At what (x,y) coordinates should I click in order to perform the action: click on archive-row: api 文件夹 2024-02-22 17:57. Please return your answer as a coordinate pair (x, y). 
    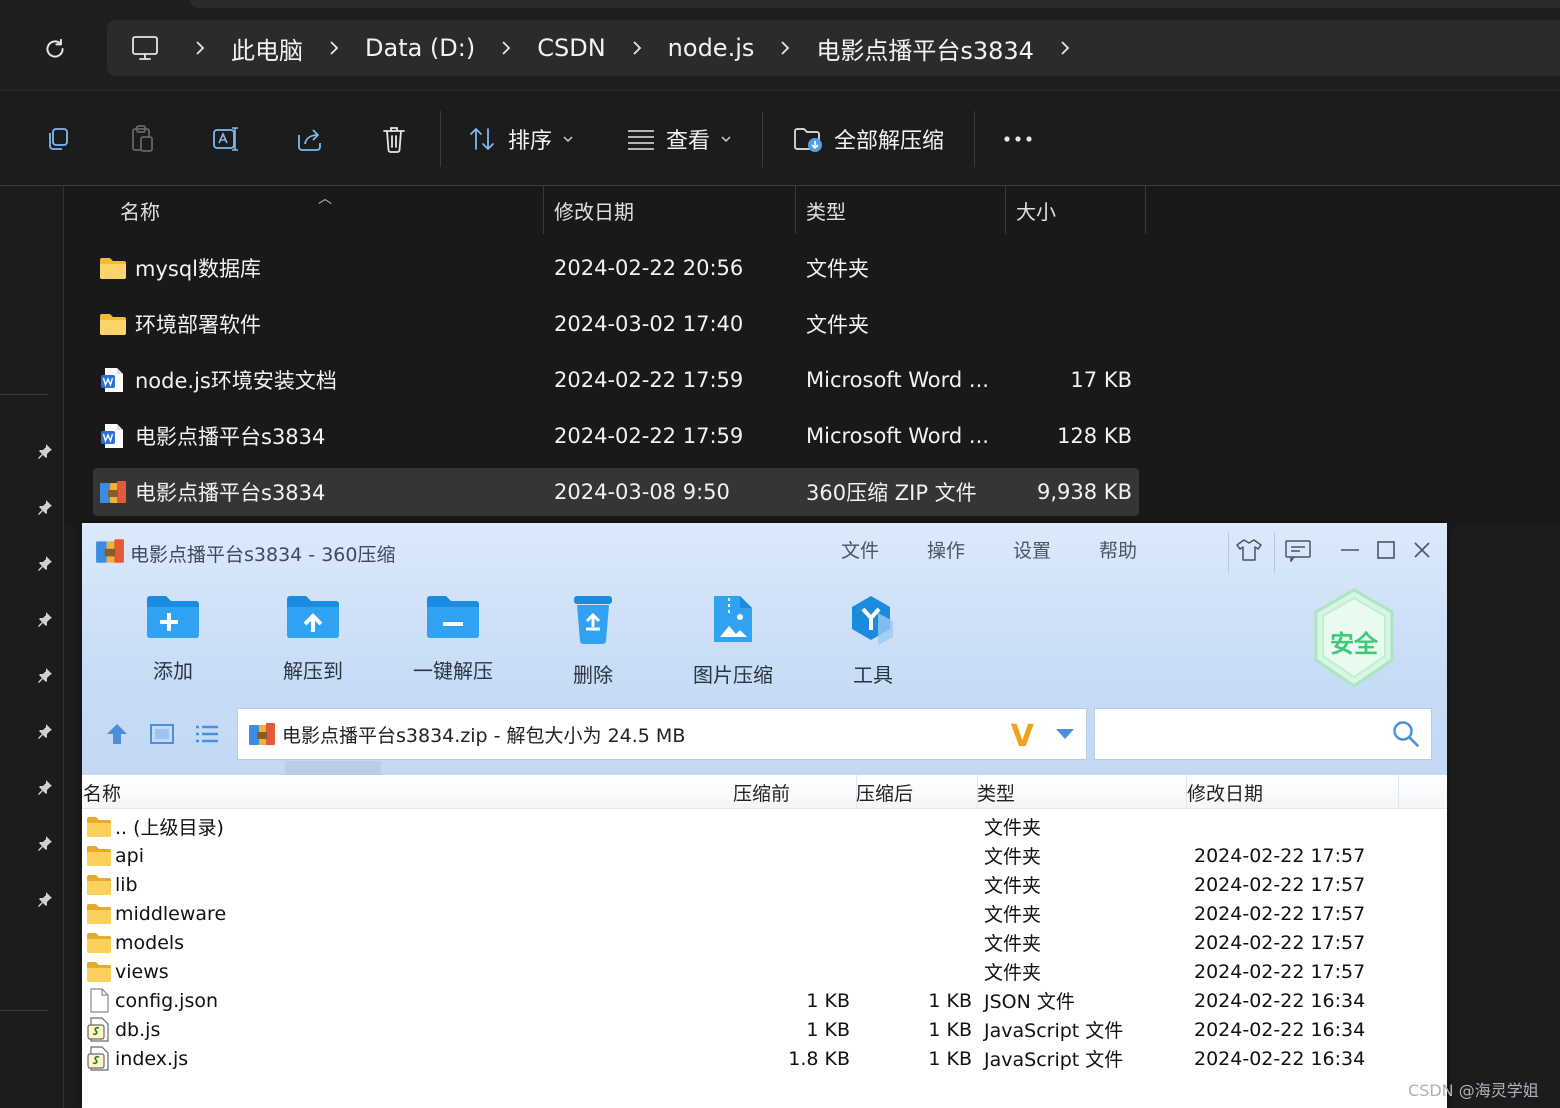
    Looking at the image, I should click on (764, 855).